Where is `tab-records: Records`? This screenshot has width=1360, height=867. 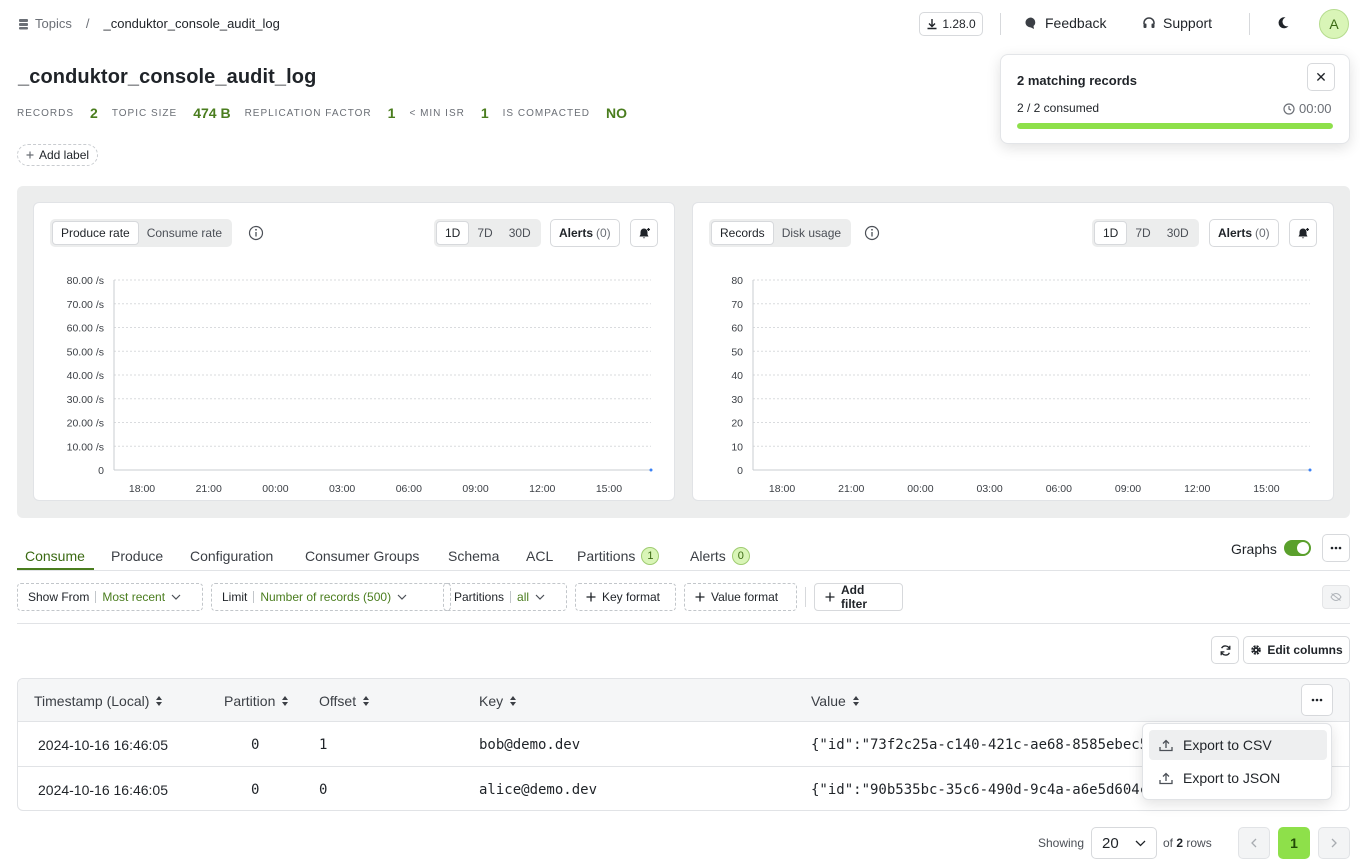
tab-records: Records is located at coordinates (742, 233).